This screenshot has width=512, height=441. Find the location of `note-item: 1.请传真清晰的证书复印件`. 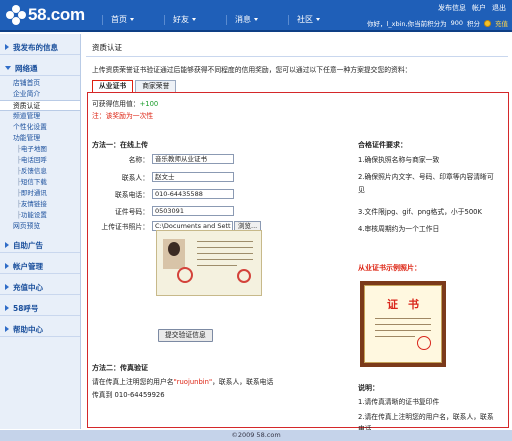

note-item: 1.请传真清晰的证书复印件 is located at coordinates (399, 402).